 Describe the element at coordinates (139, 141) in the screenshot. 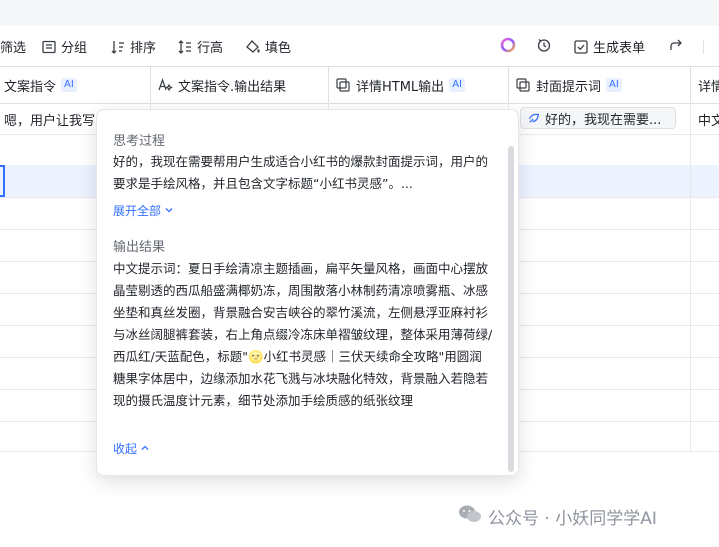

I see `thinking-title: 思考过程` at that location.